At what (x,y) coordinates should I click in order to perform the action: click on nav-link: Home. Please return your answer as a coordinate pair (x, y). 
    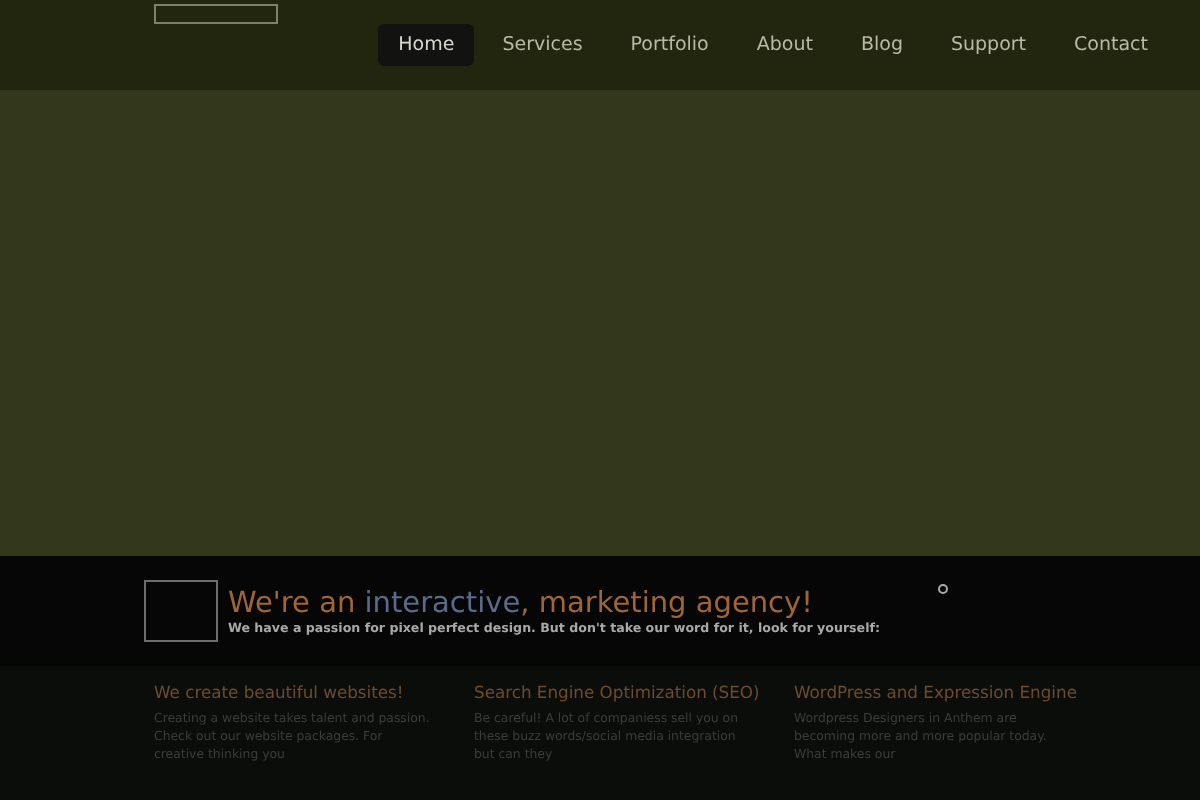
    Looking at the image, I should click on (426, 44).